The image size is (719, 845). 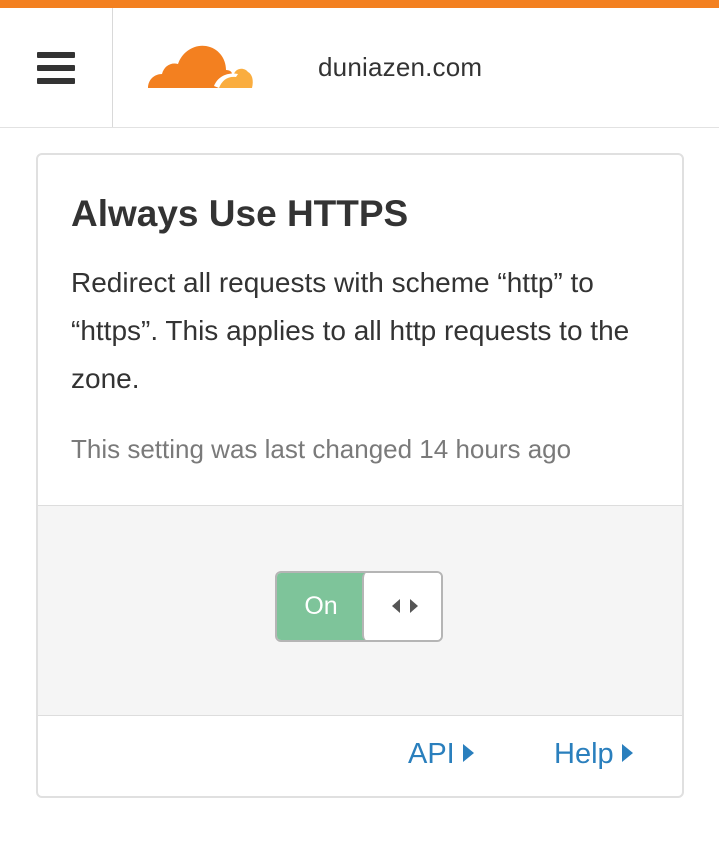 I want to click on help-link: Help, so click(x=593, y=754).